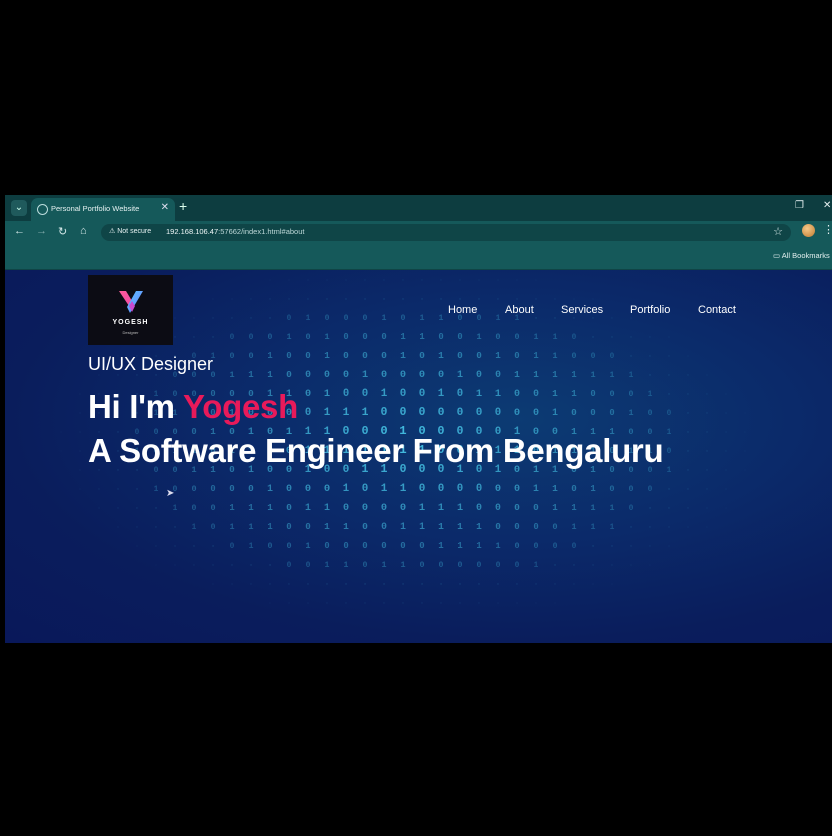 This screenshot has width=832, height=836. What do you see at coordinates (183, 206) in the screenshot?
I see `plus-icon: +` at bounding box center [183, 206].